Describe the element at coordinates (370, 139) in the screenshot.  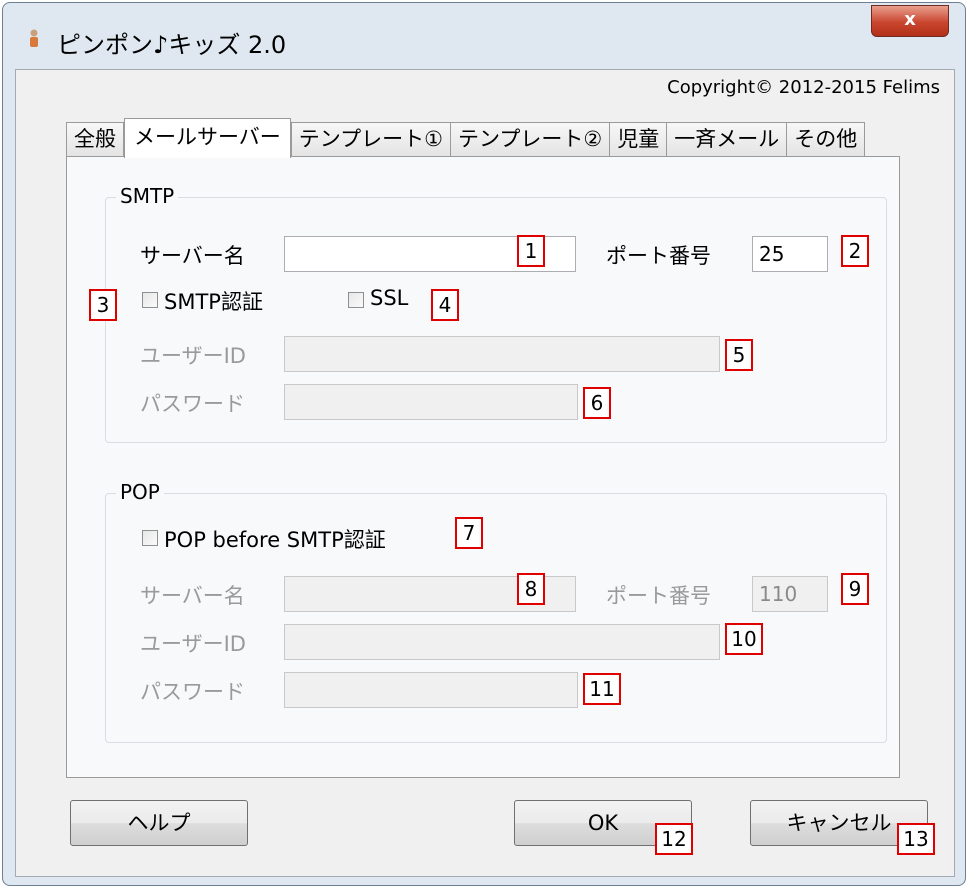
I see `tab-template-1: テンプレート①` at that location.